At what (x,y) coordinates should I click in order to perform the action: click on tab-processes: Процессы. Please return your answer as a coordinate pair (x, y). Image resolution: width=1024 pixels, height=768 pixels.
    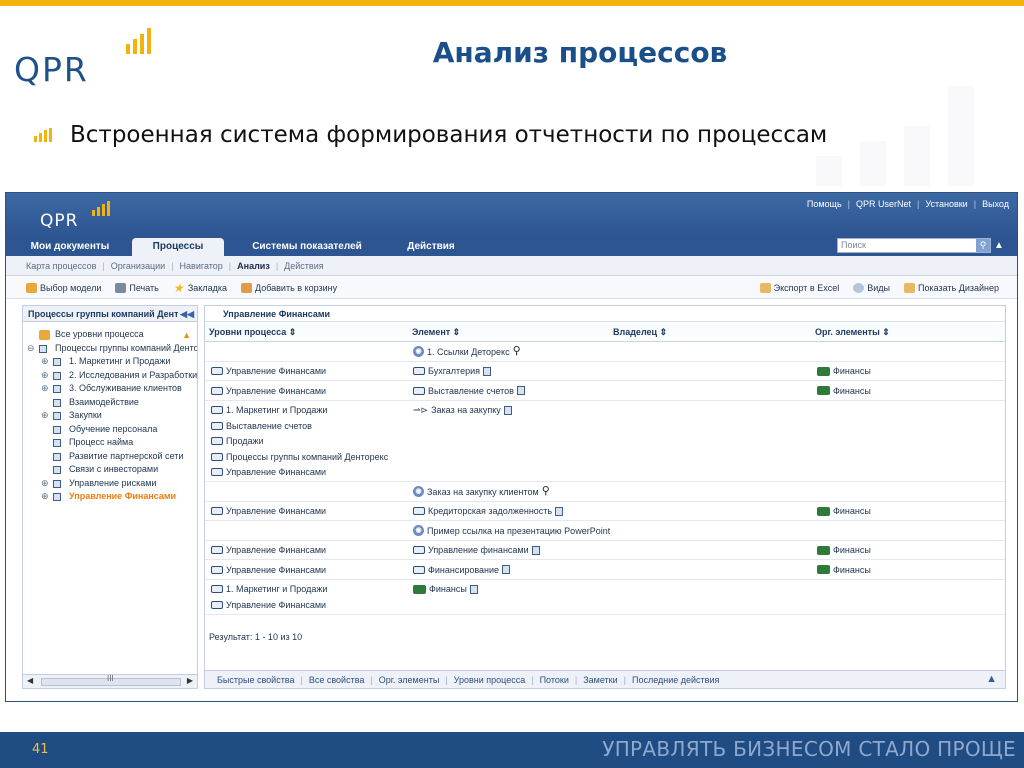
    Looking at the image, I should click on (178, 247).